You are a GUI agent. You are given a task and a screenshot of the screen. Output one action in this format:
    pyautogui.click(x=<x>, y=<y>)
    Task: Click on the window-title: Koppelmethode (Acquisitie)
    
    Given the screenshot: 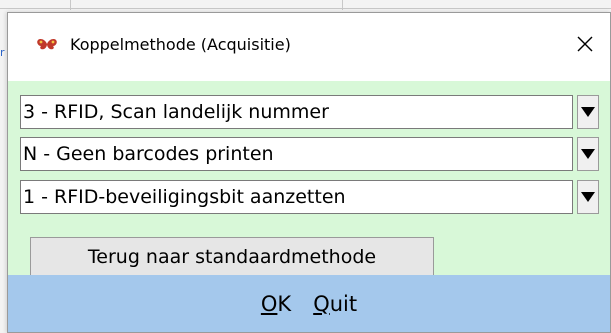 What is the action you would take?
    pyautogui.click(x=180, y=44)
    